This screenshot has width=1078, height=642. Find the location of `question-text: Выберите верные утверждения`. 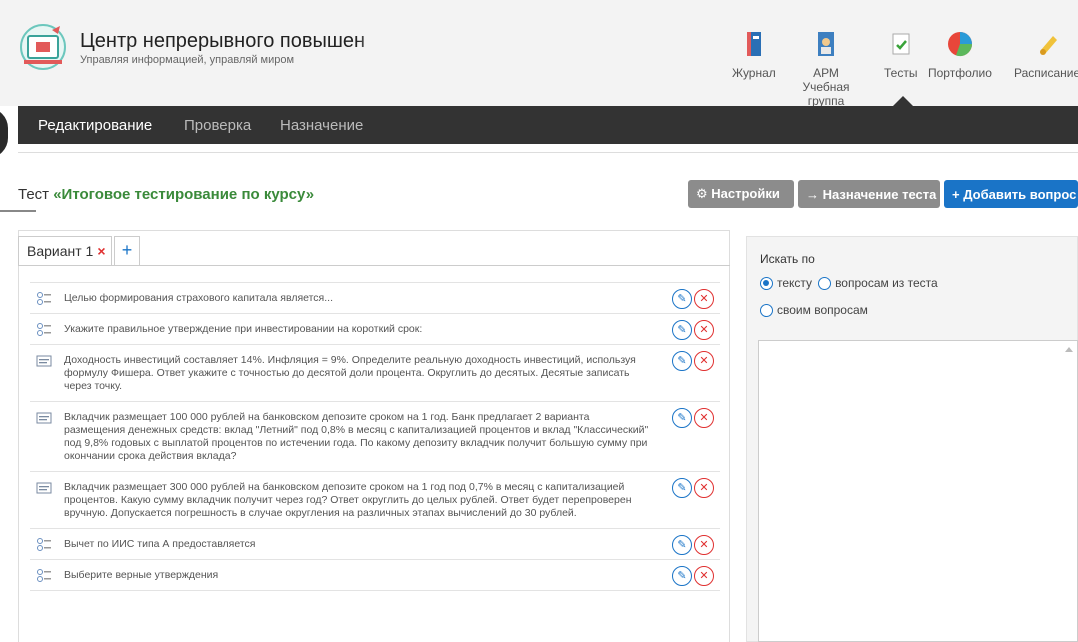

question-text: Выберите верные утверждения is located at coordinates (141, 575).